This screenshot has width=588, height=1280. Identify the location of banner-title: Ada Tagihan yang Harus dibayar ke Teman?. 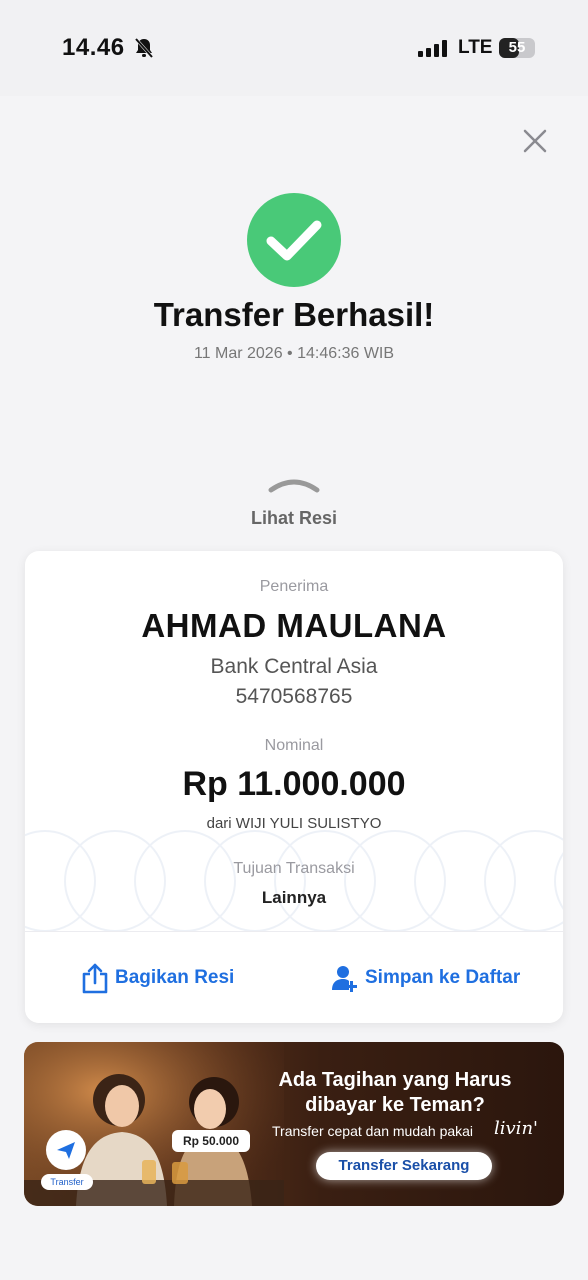
(395, 1093).